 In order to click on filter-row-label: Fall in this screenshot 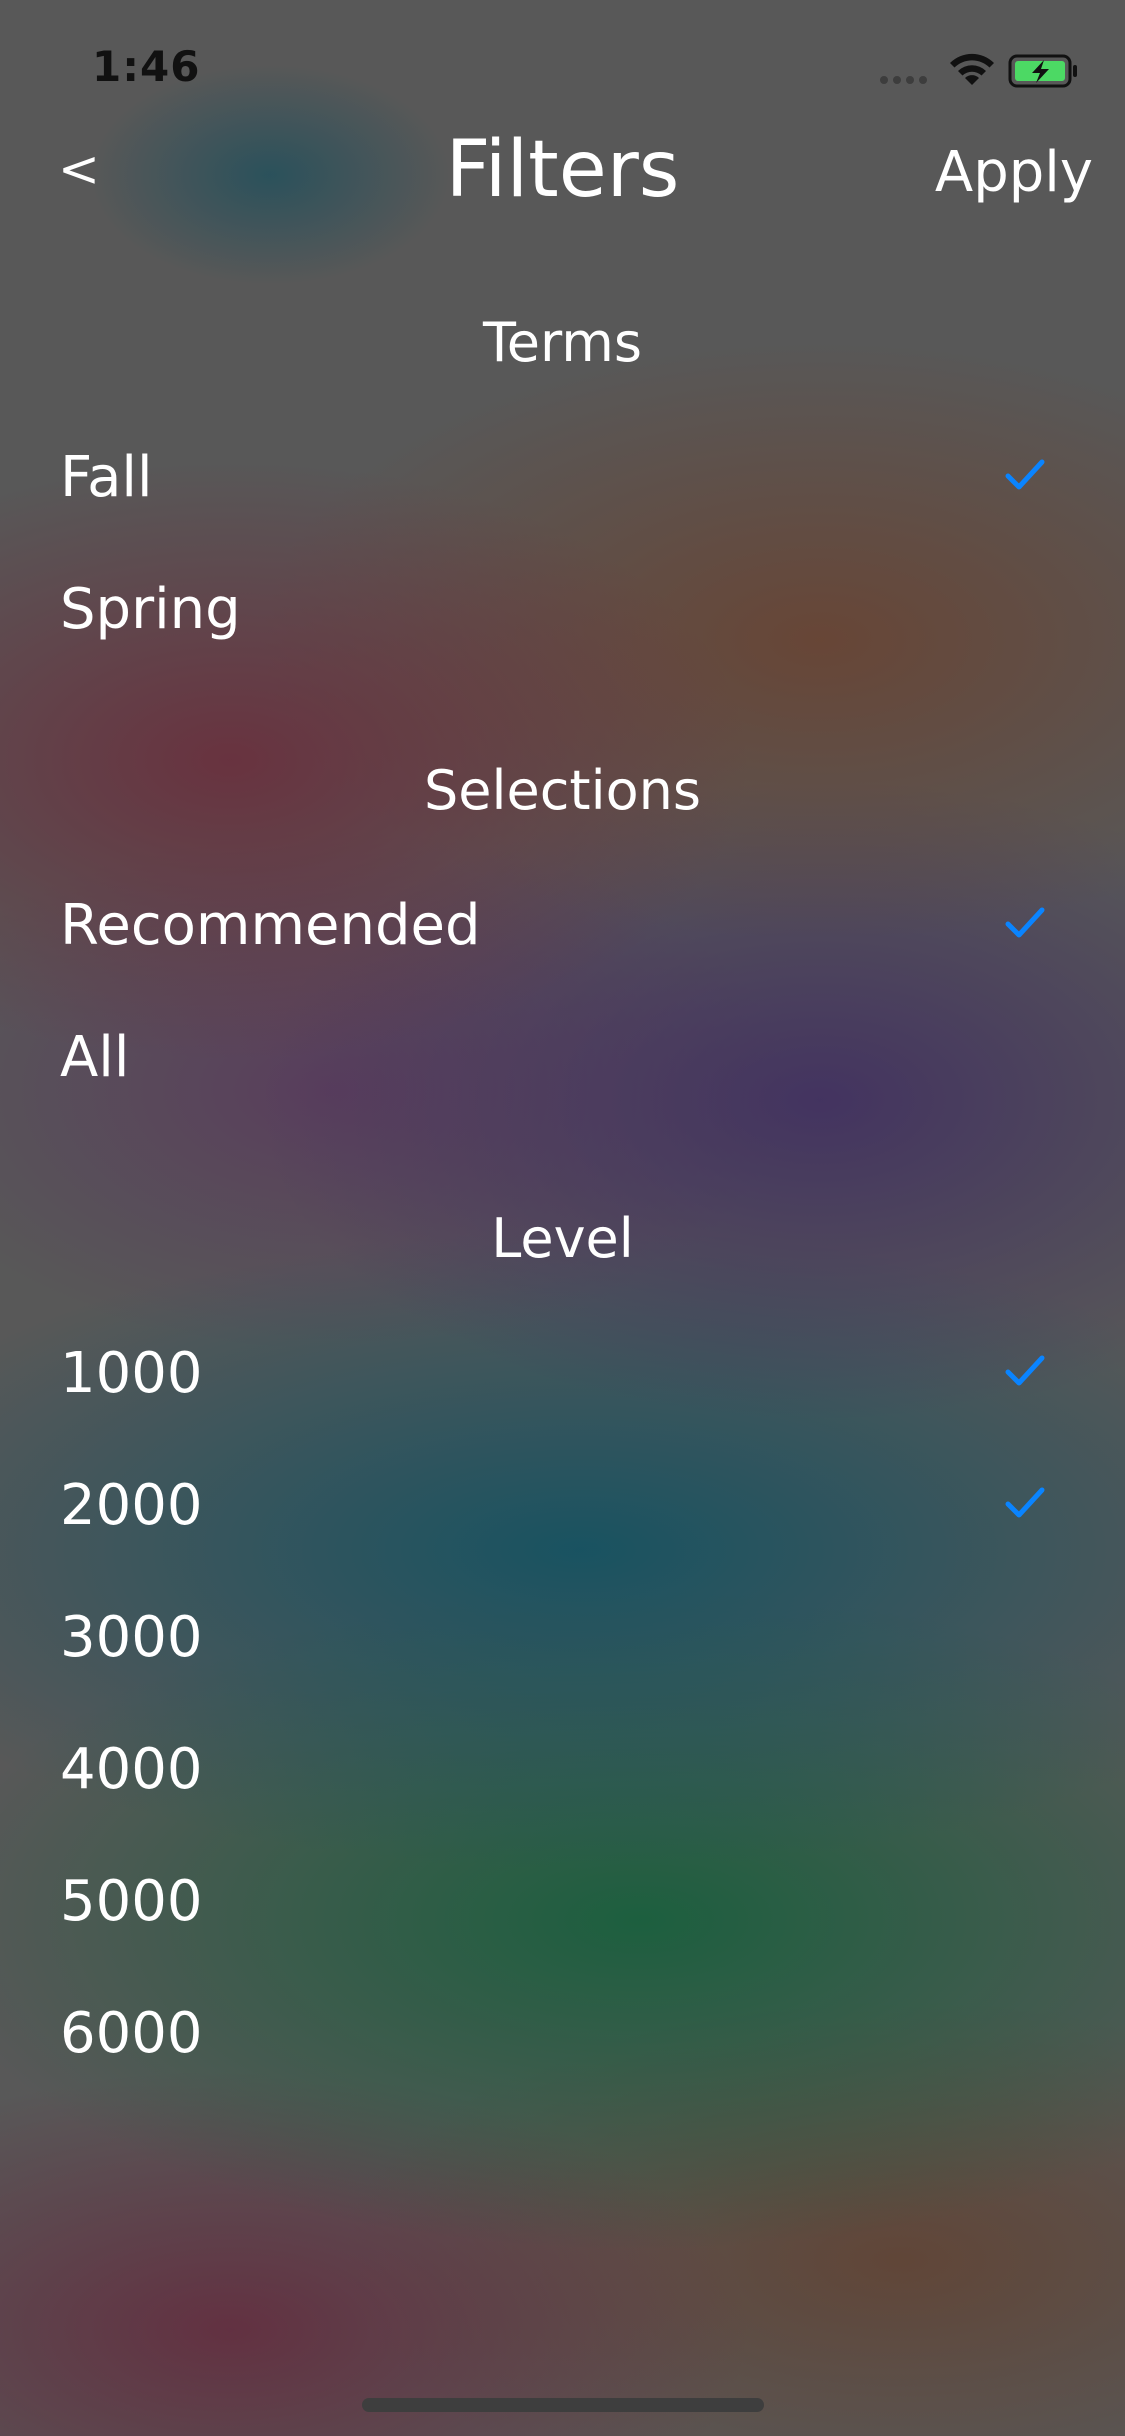, I will do `click(106, 477)`.